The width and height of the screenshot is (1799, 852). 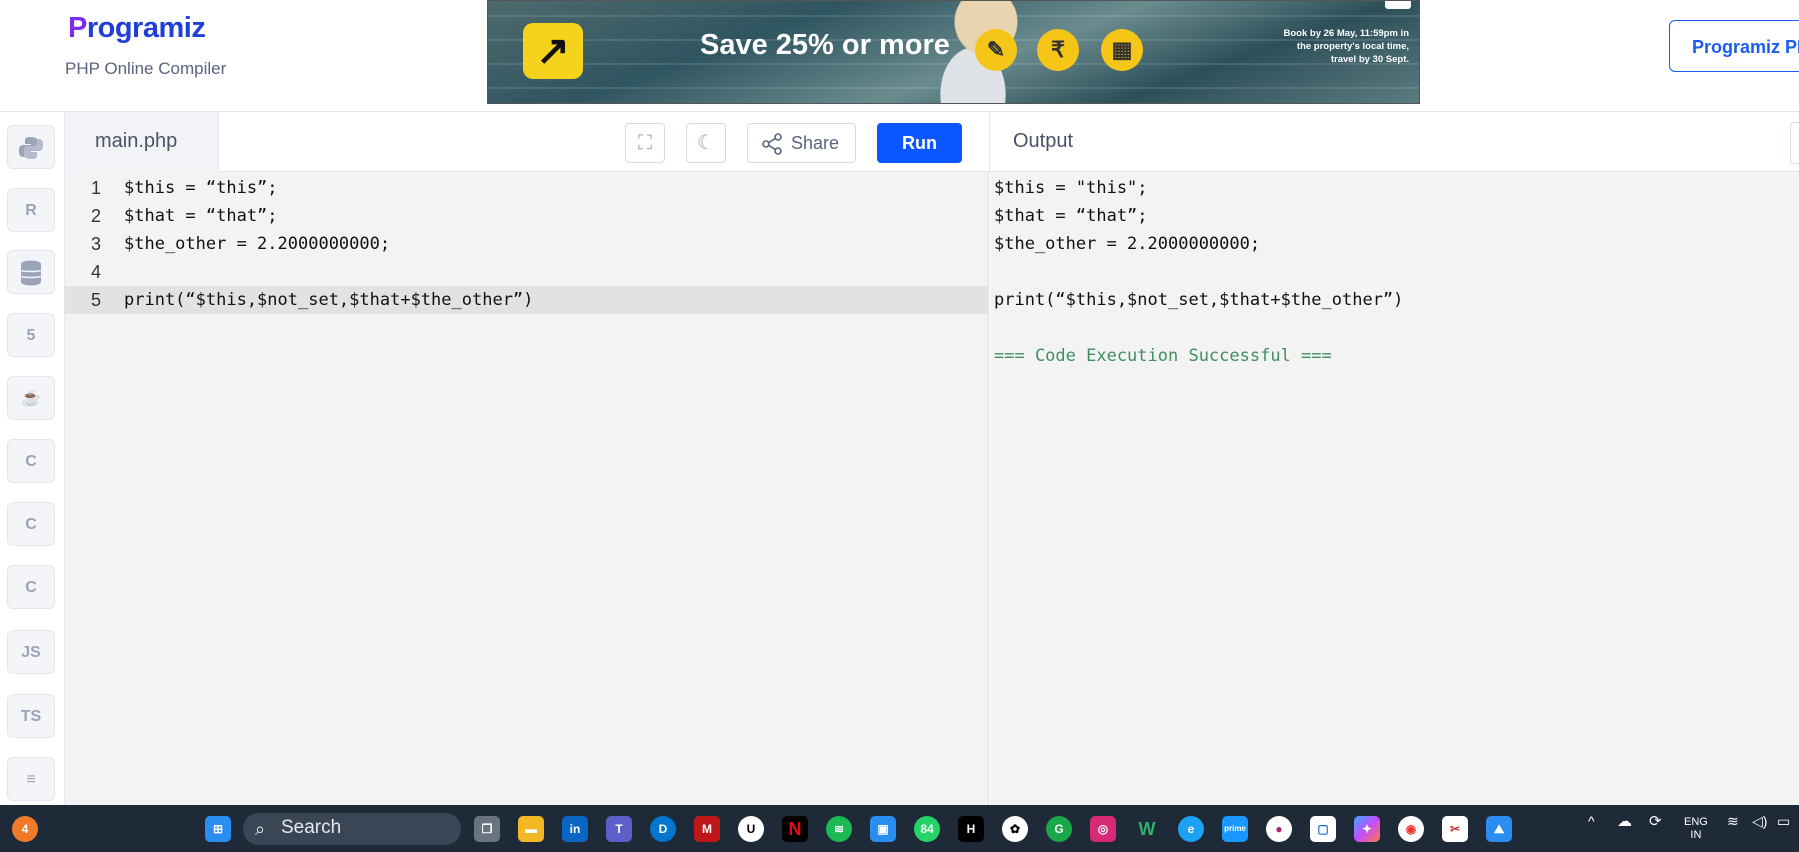 I want to click on share-button: Share, so click(x=801, y=143).